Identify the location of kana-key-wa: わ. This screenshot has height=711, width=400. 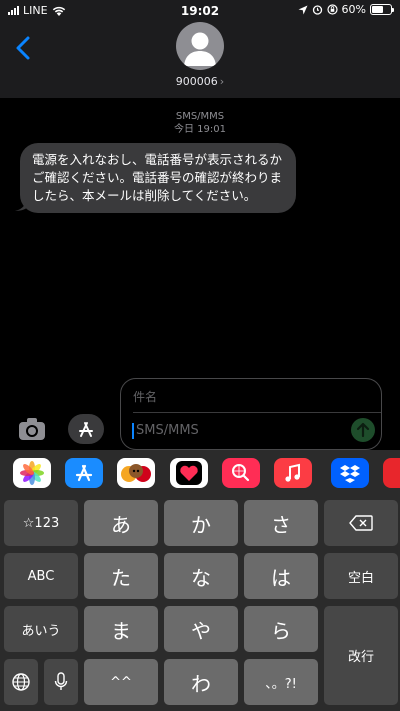
(201, 682).